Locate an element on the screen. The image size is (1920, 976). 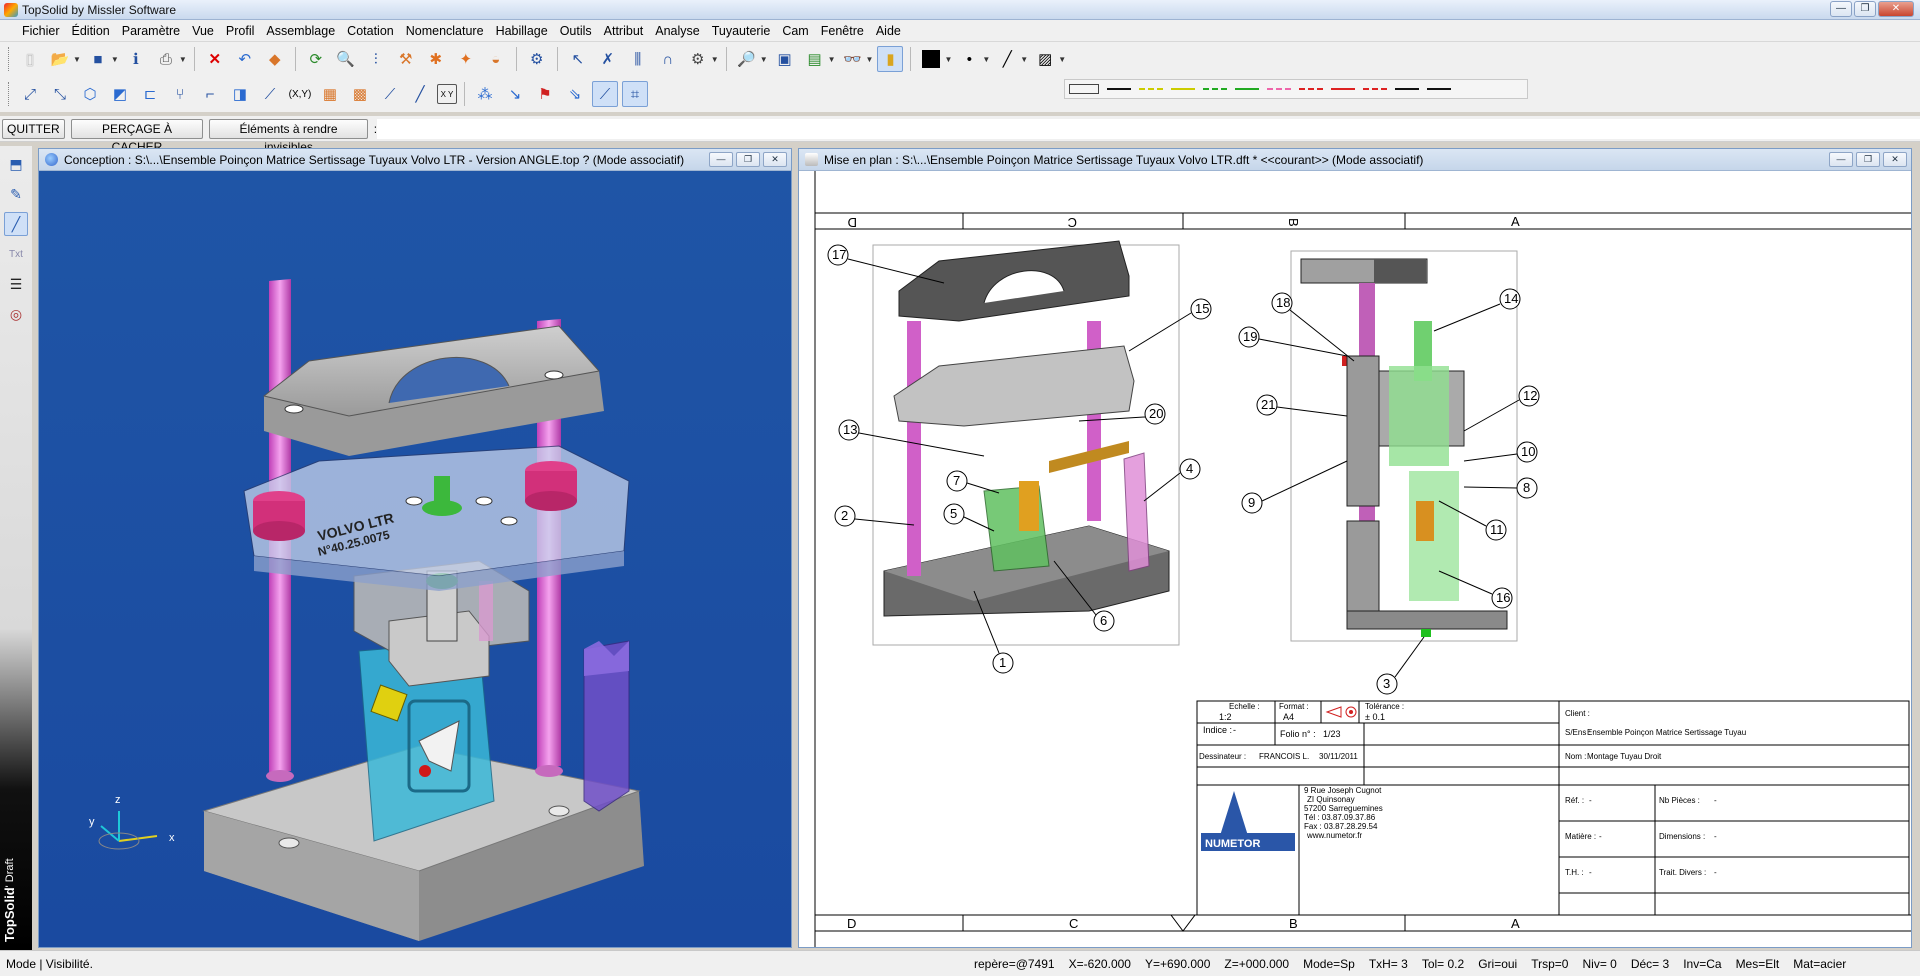
draft-minimize-icon: — is located at coordinates (1841, 159).